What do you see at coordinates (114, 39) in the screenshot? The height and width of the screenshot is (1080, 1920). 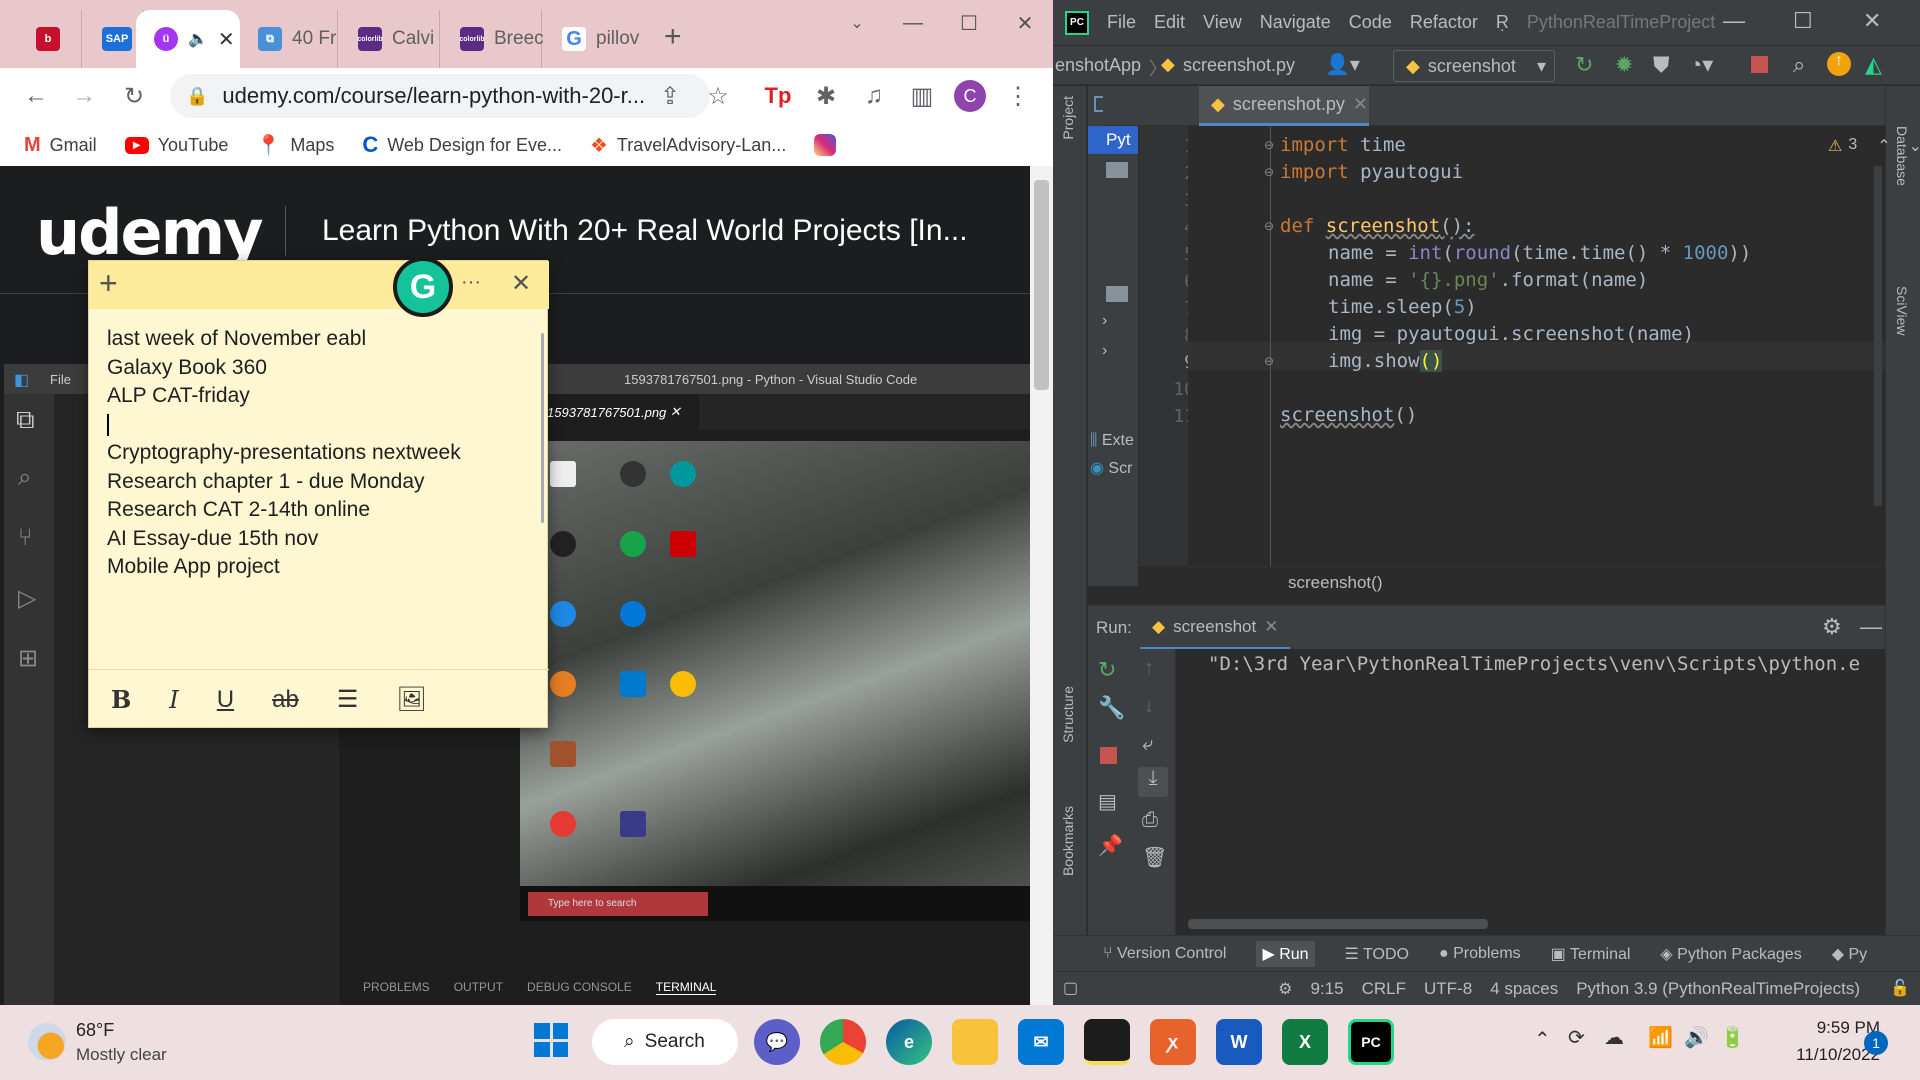 I see `tab-sap: SAP` at bounding box center [114, 39].